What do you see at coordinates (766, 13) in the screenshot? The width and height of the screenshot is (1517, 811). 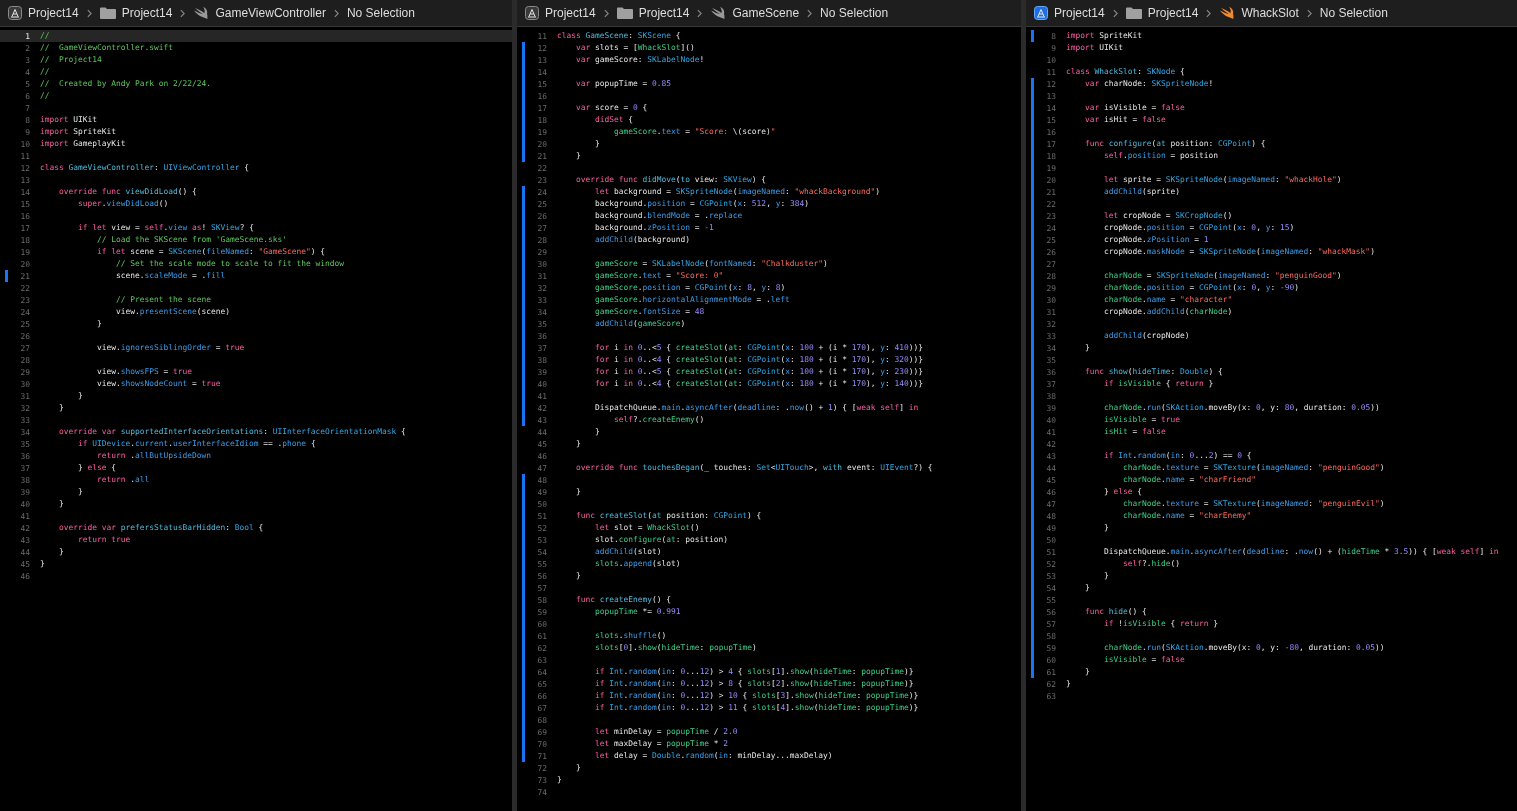 I see `breadcrumb-item: GameScene` at bounding box center [766, 13].